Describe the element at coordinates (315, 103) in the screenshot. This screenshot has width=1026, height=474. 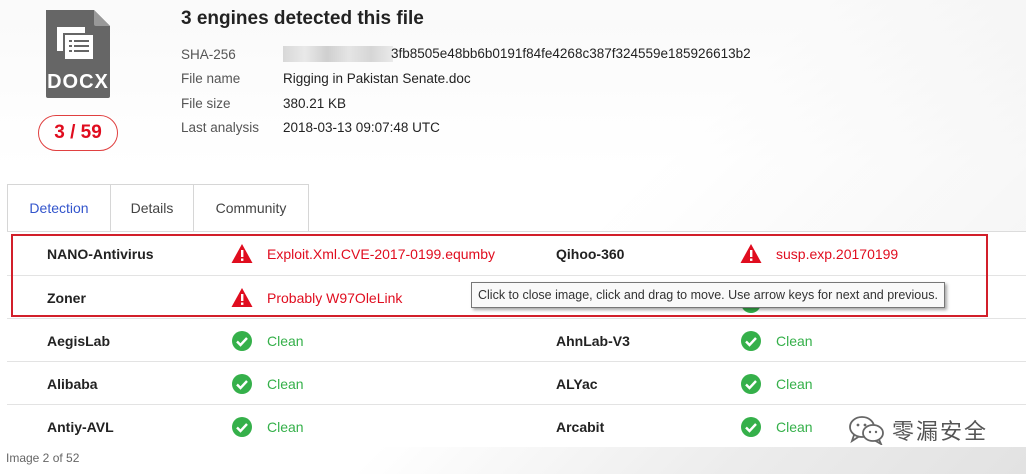
I see `meta-value-filesize: 380.21 KB` at that location.